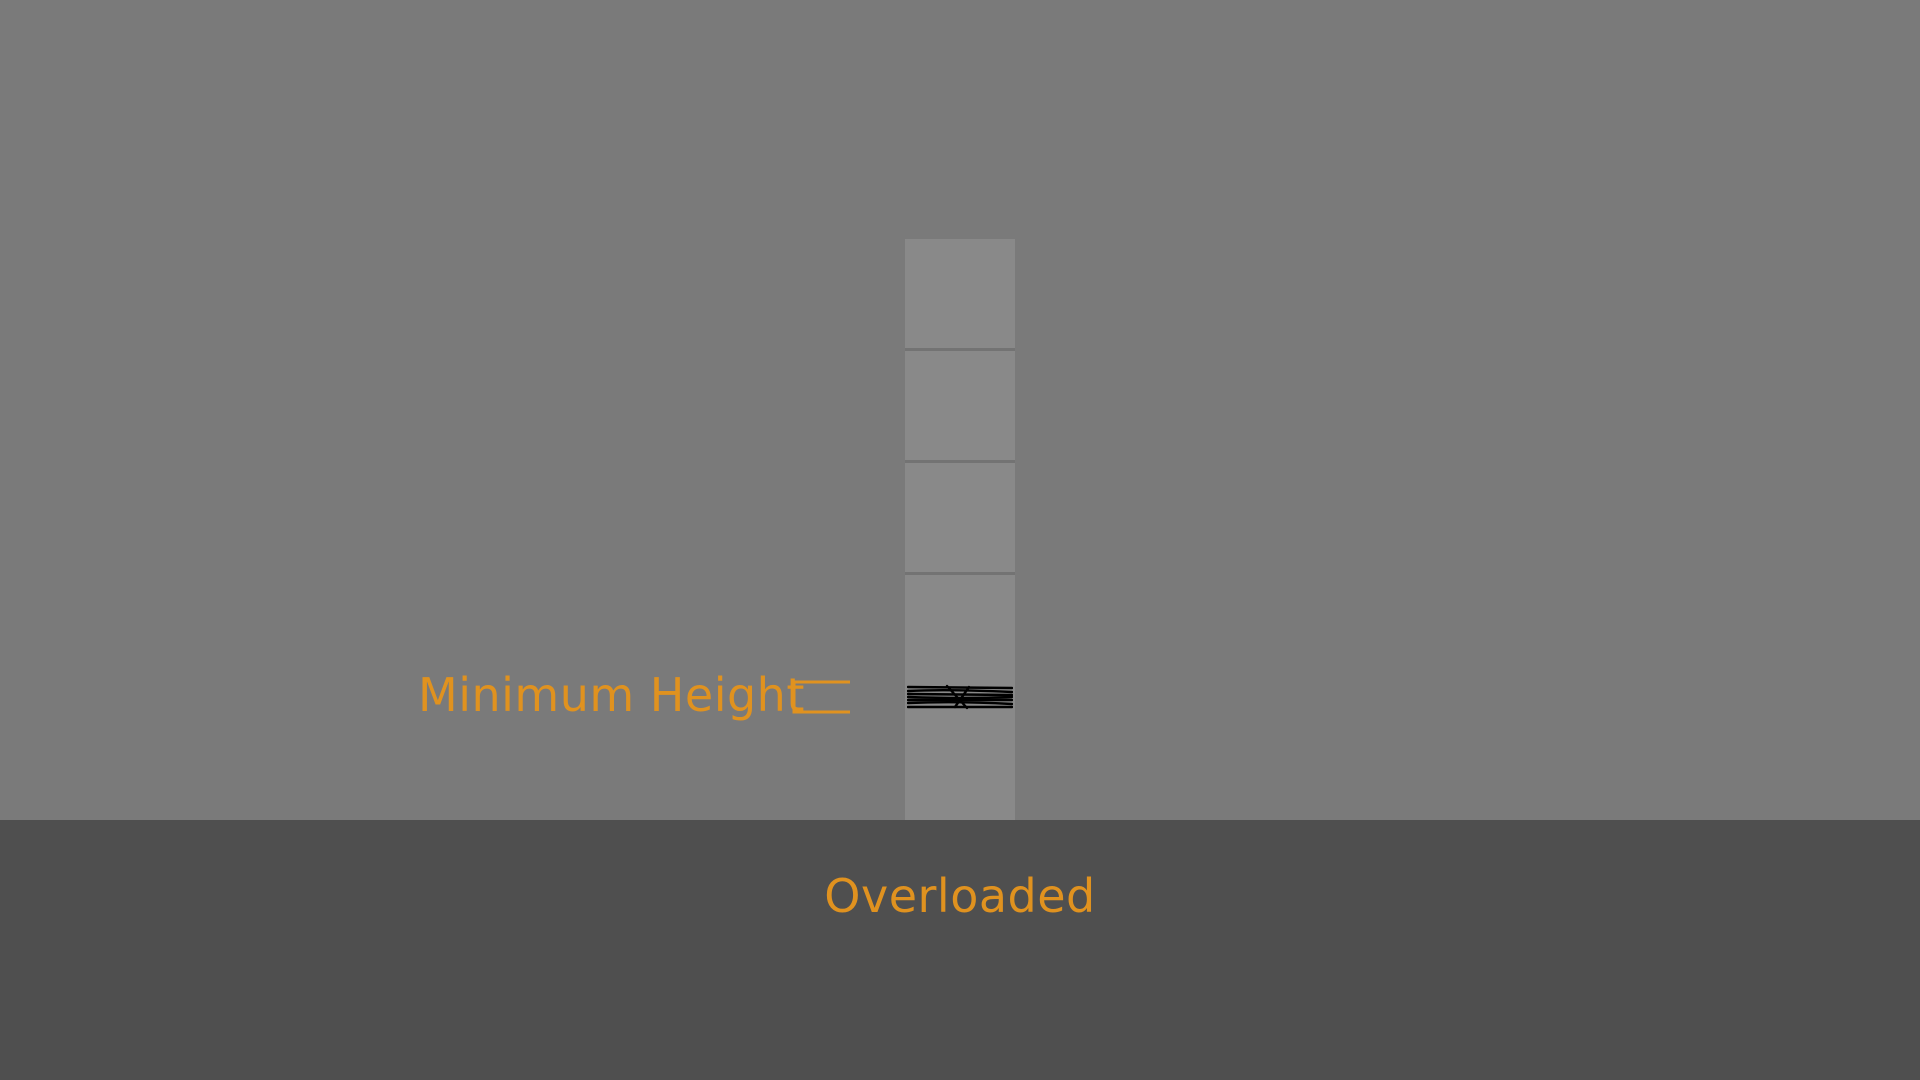 This screenshot has width=1920, height=1080. Describe the element at coordinates (960, 697) in the screenshot. I see `compressed-segment-icon` at that location.